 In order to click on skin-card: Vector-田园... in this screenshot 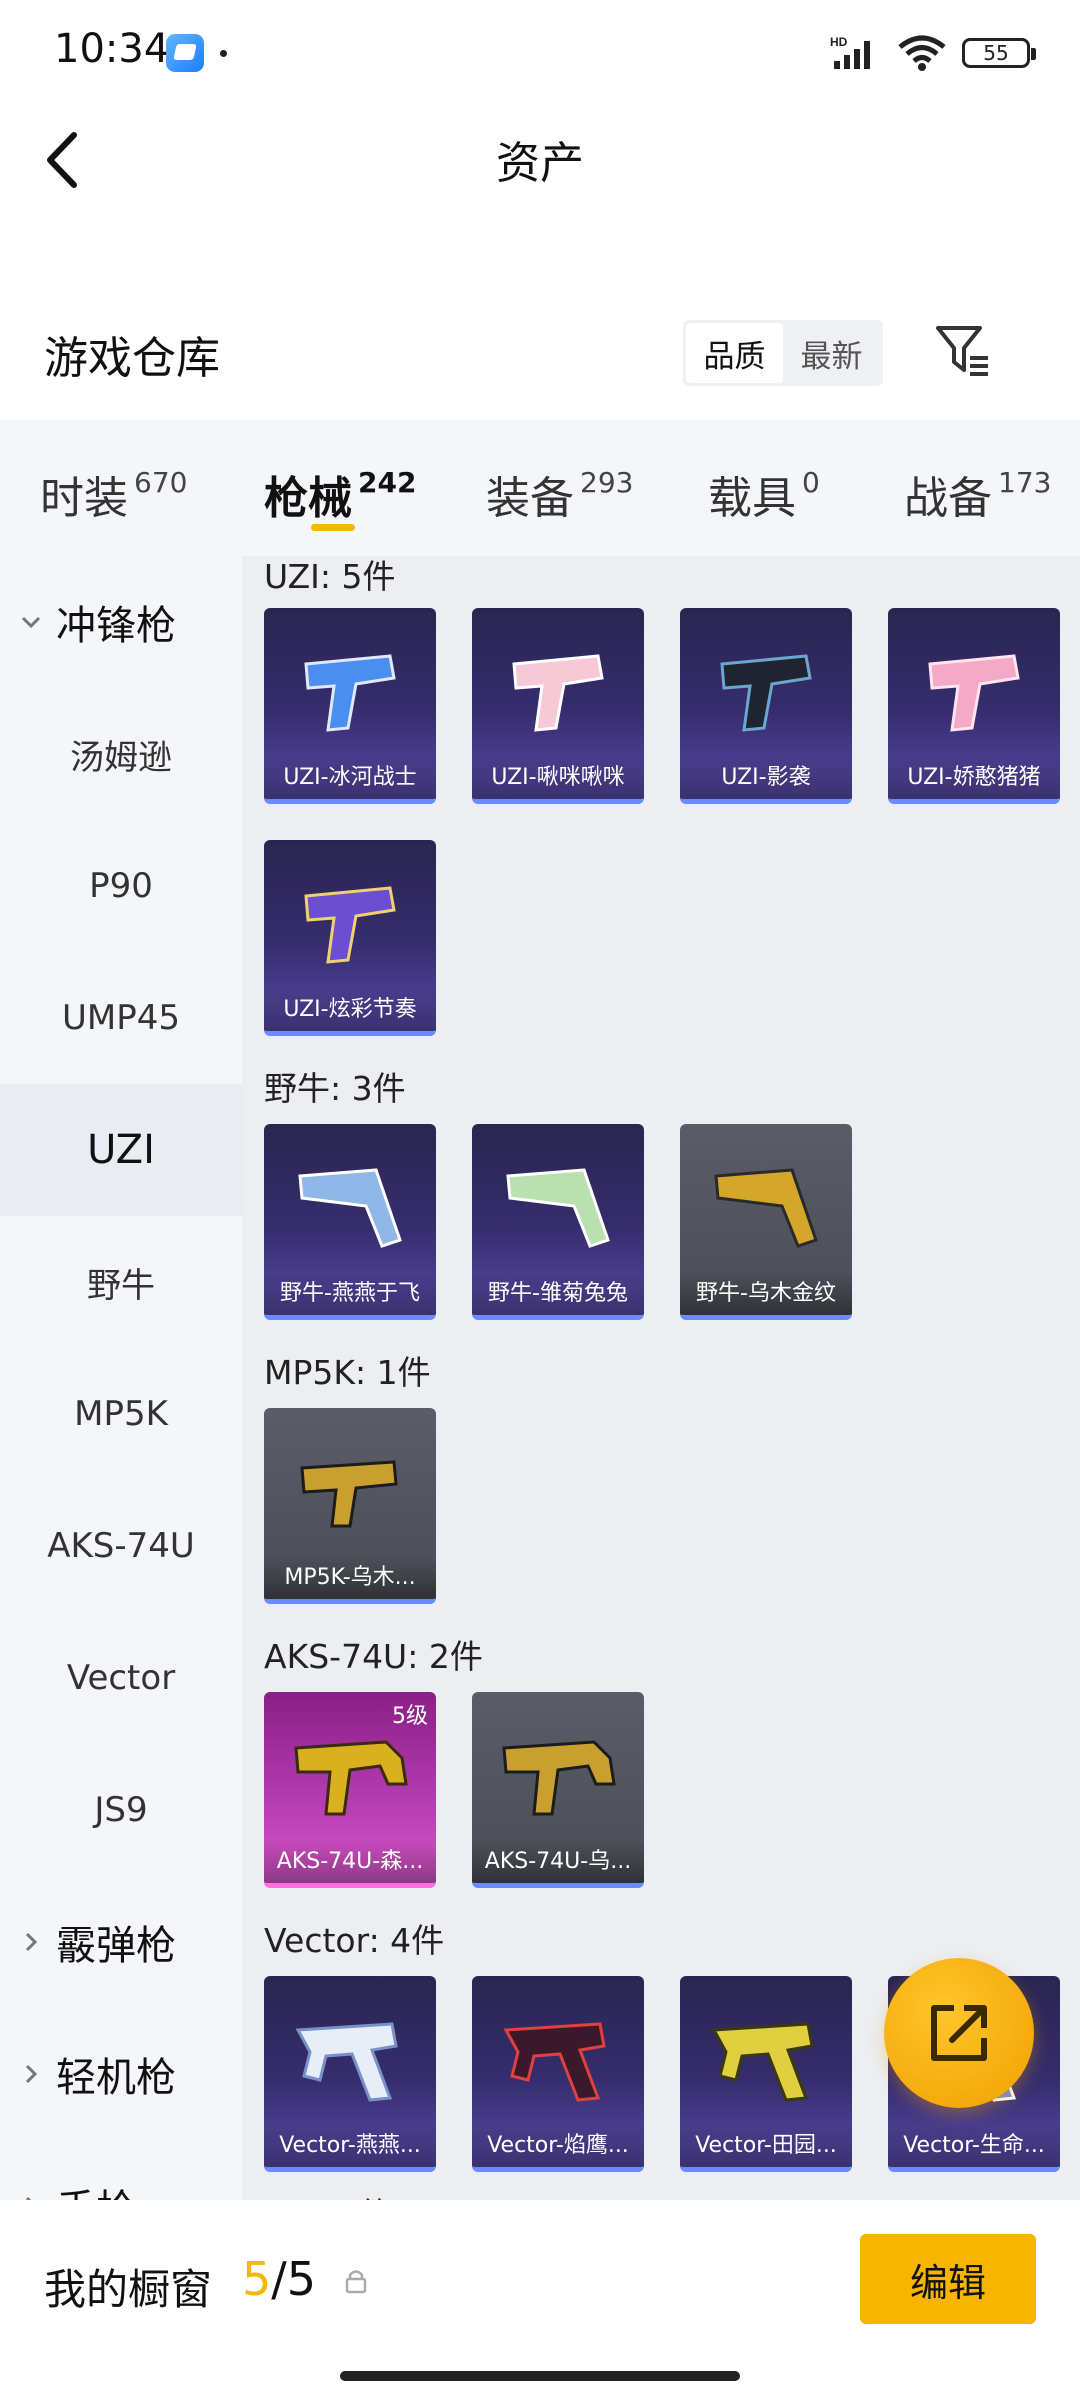, I will do `click(766, 2074)`.